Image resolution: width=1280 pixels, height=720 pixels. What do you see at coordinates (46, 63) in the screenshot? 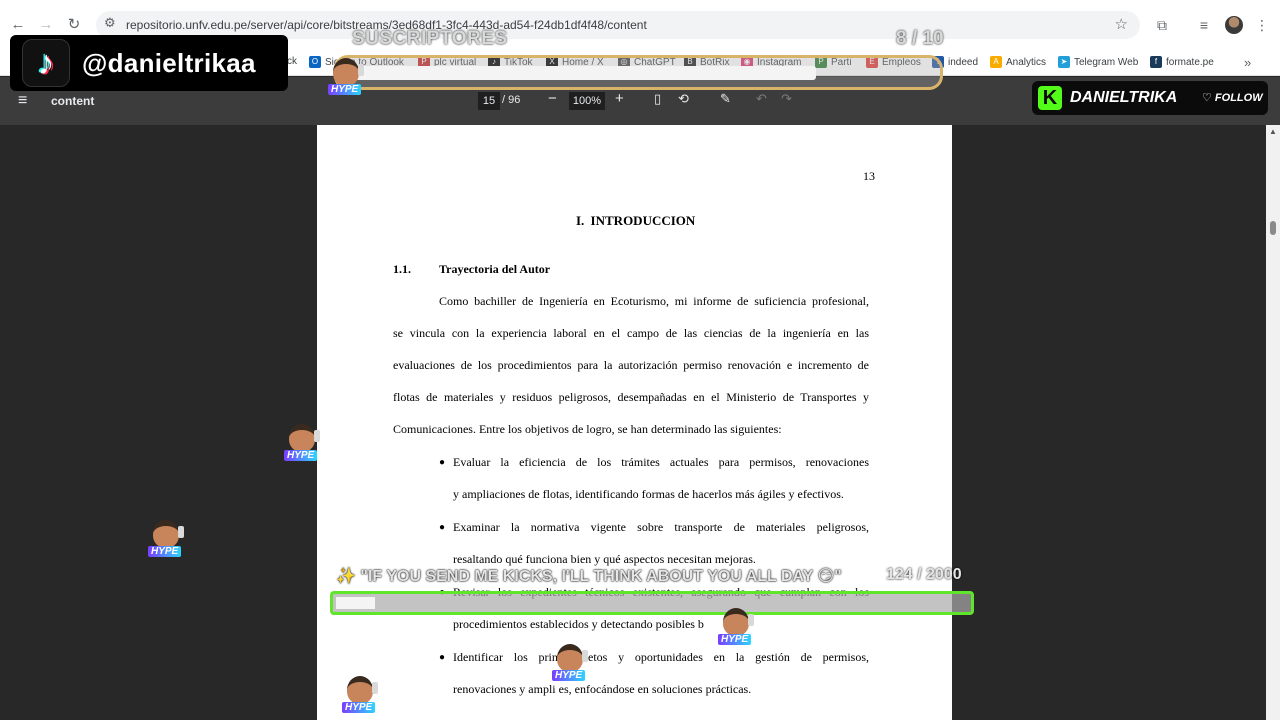
I see `tiktok-logo-icon: ♪` at bounding box center [46, 63].